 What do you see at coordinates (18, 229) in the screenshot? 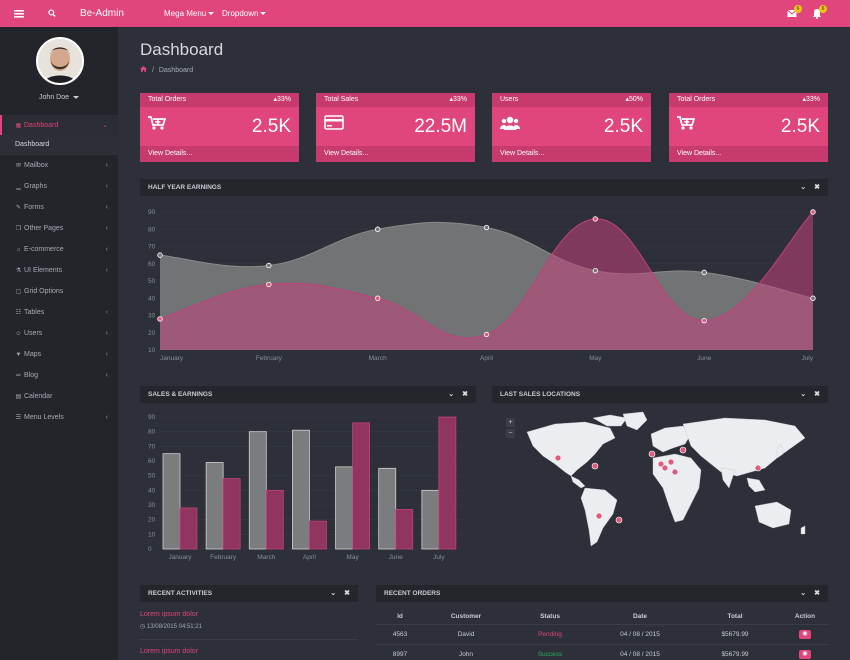
I see `copy-icon: ❐` at bounding box center [18, 229].